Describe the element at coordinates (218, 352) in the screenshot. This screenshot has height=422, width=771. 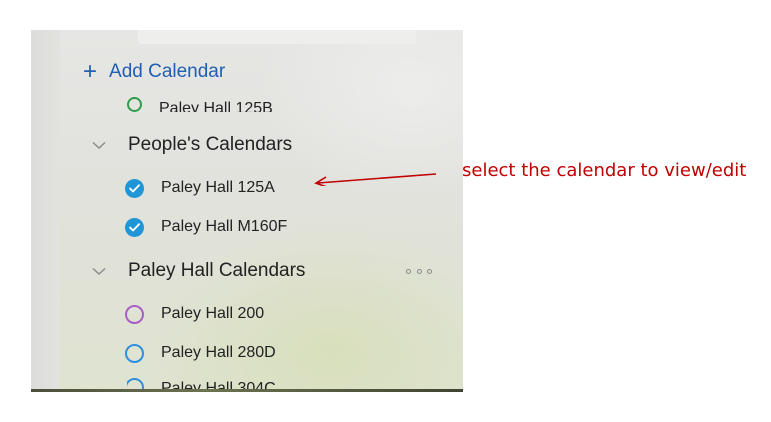
I see `calendar-item-label: Paley Hall 280D` at that location.